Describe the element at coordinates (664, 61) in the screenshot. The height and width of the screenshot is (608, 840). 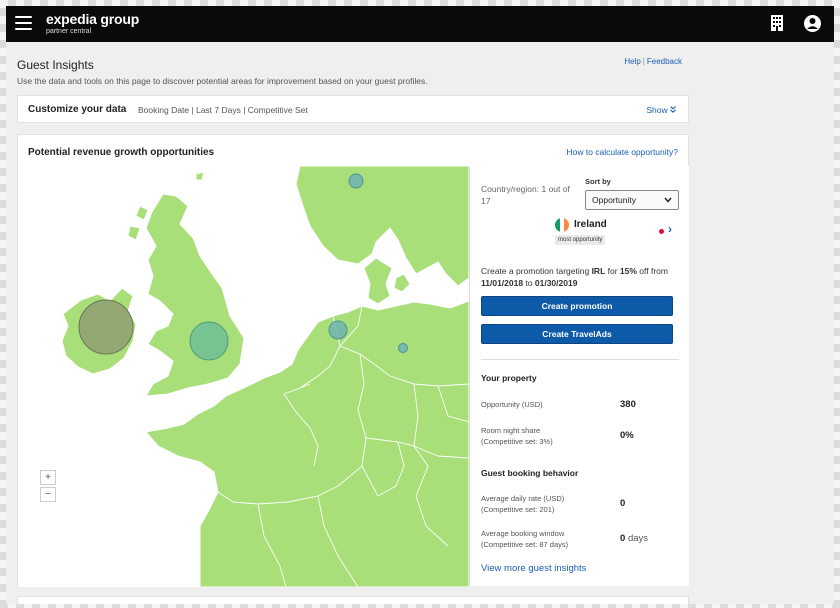
I see `feedback-link: Feedback` at that location.